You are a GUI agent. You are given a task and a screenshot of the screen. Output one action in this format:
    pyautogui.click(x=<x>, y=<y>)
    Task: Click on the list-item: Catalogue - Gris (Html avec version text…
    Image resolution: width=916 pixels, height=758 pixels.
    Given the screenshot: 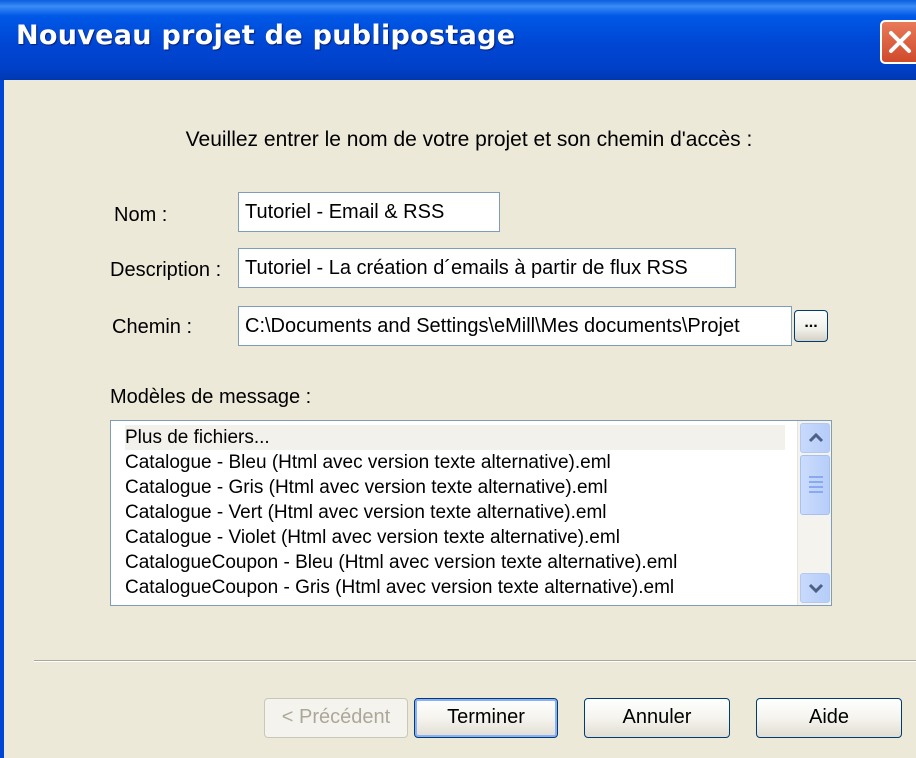 What is the action you would take?
    pyautogui.click(x=455, y=487)
    